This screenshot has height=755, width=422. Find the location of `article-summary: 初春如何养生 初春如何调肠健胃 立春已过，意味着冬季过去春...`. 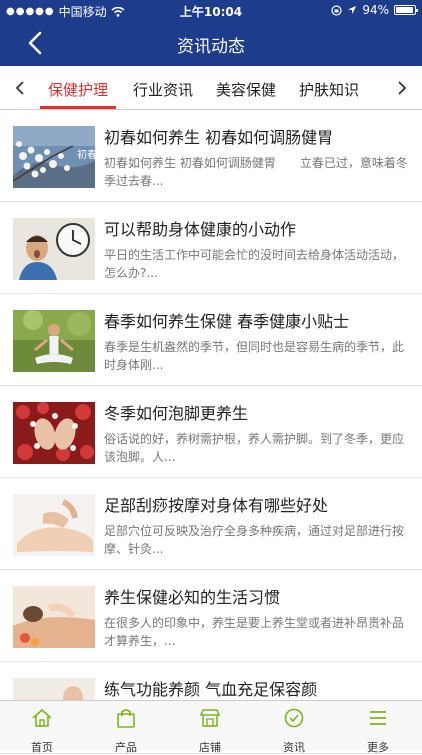

article-summary: 初春如何养生 初春如何调肠健胃 立春已过，意味着冬季过去春... is located at coordinates (256, 172).